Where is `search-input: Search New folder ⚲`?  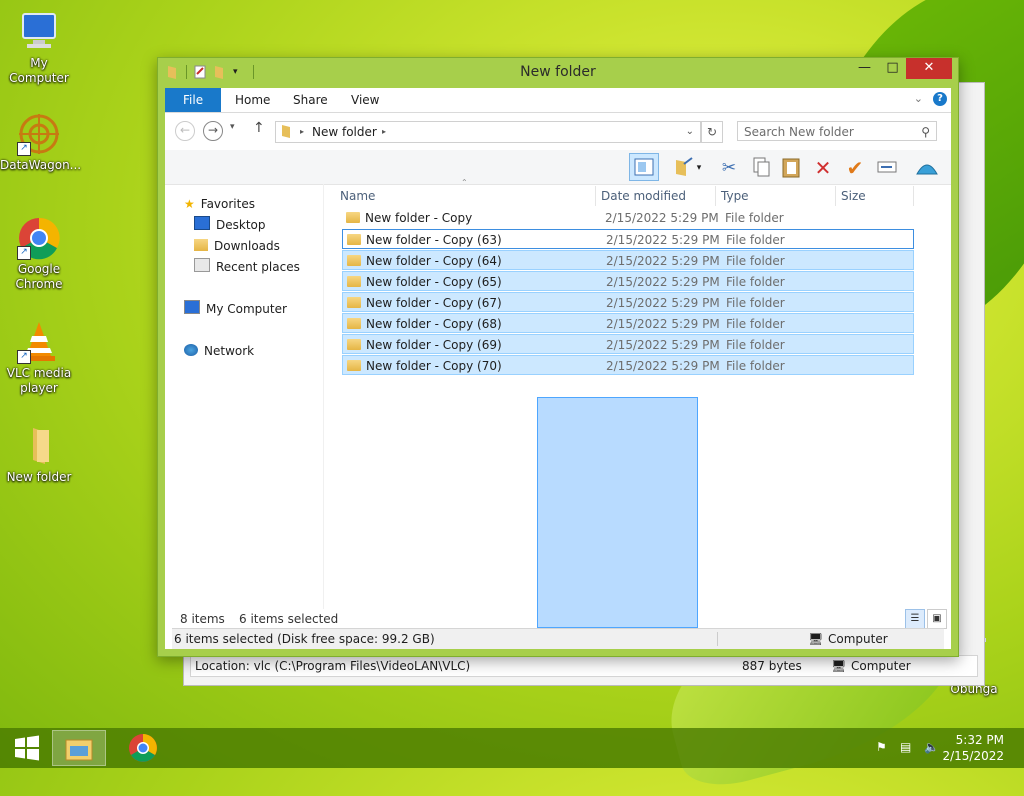 search-input: Search New folder ⚲ is located at coordinates (837, 131).